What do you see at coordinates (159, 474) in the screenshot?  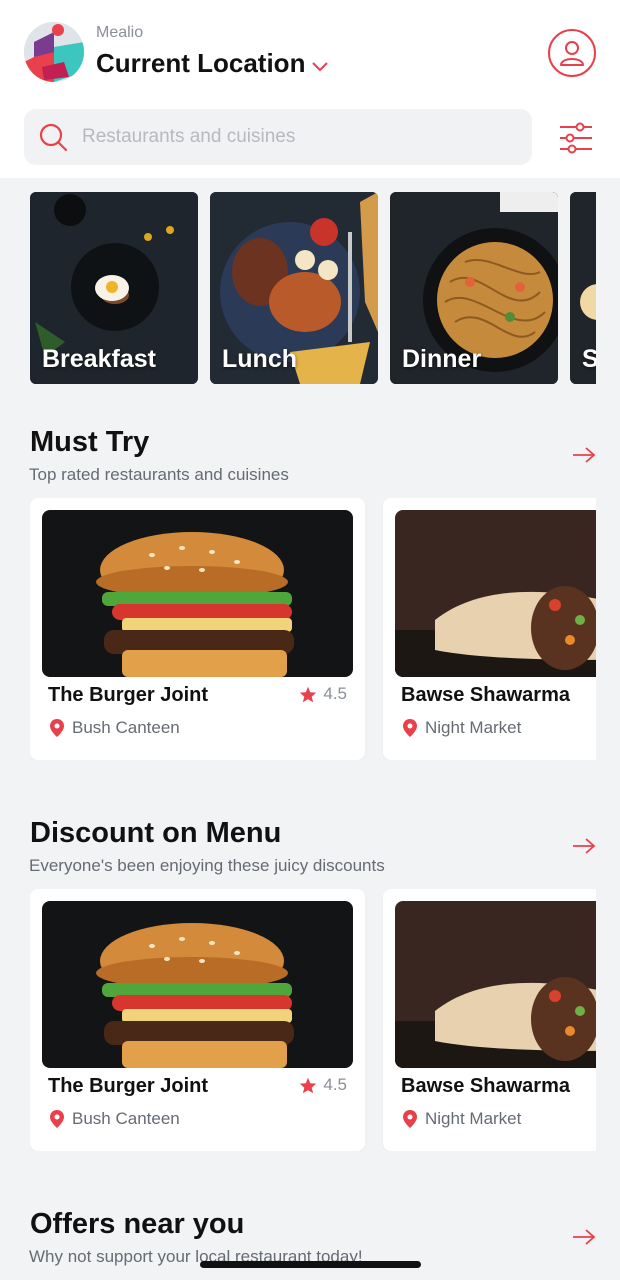 I see `section-subtitle: Top rated restaurants and cuisines` at bounding box center [159, 474].